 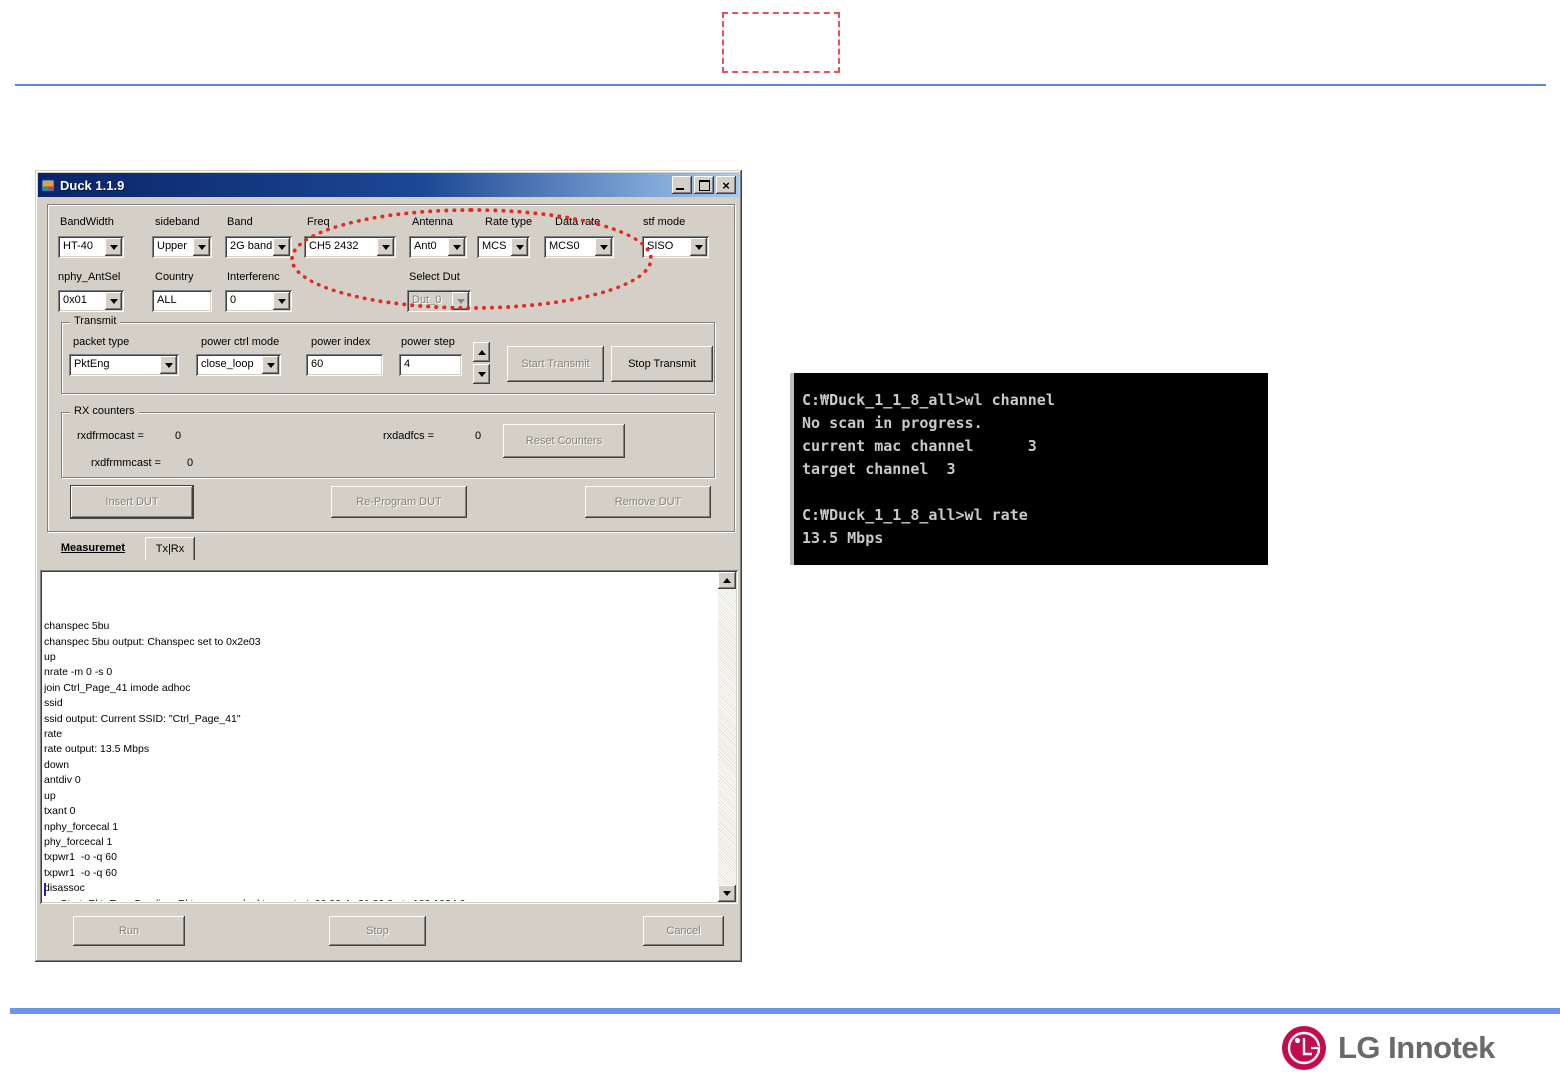 I want to click on select-dut-label: Select Dut, so click(x=434, y=277).